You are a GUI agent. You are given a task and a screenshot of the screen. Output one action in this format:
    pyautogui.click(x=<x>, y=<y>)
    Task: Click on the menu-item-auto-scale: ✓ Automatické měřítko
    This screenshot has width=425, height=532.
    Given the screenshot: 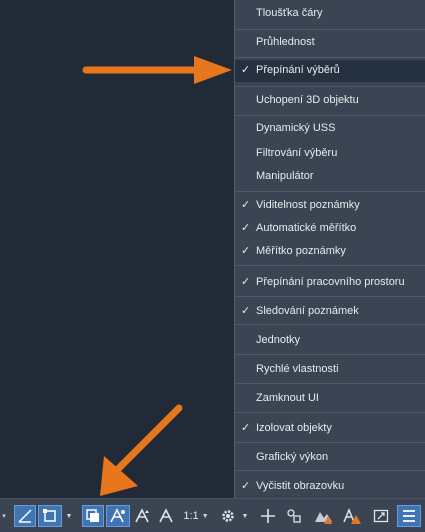 What is the action you would take?
    pyautogui.click(x=330, y=228)
    